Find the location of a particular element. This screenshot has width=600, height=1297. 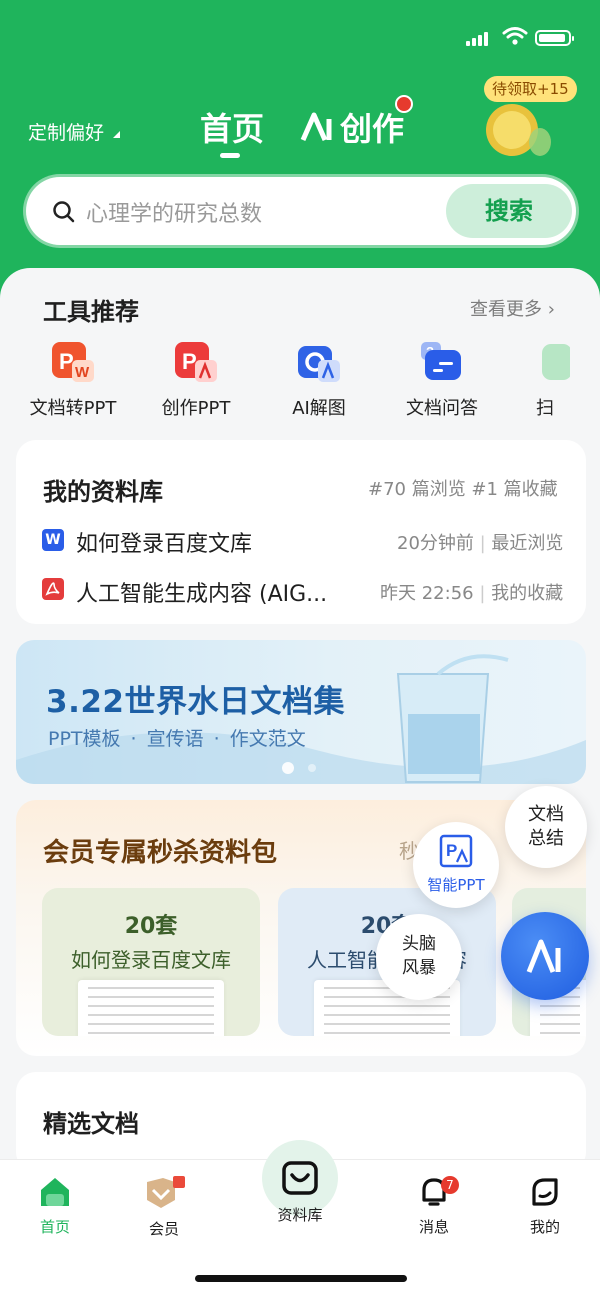

tools-more-link: 查看更多 › is located at coordinates (512, 308).